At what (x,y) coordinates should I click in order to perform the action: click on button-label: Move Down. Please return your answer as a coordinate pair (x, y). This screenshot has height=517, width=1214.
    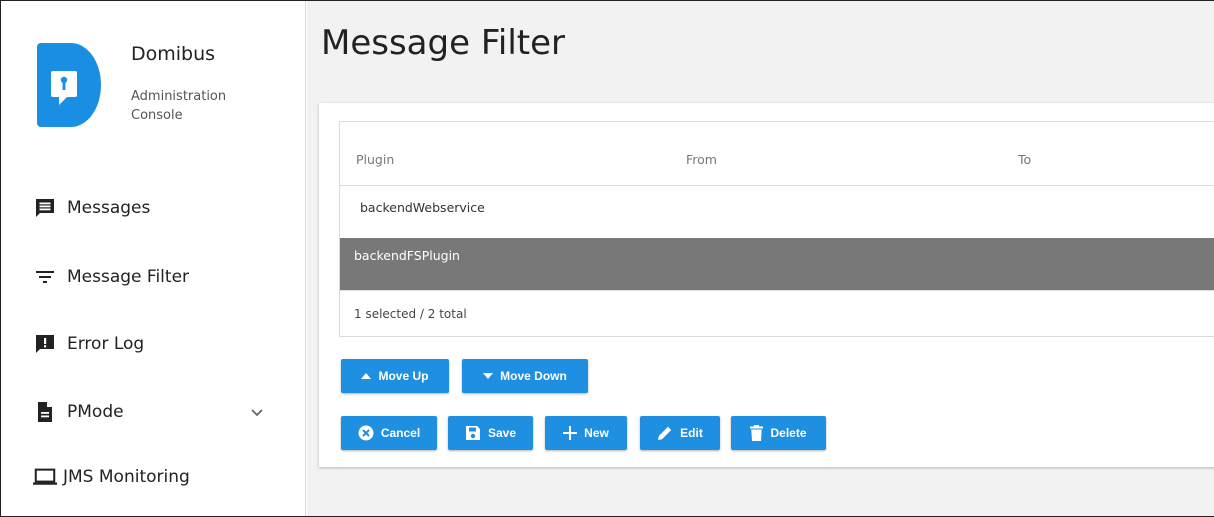
    Looking at the image, I should click on (533, 376).